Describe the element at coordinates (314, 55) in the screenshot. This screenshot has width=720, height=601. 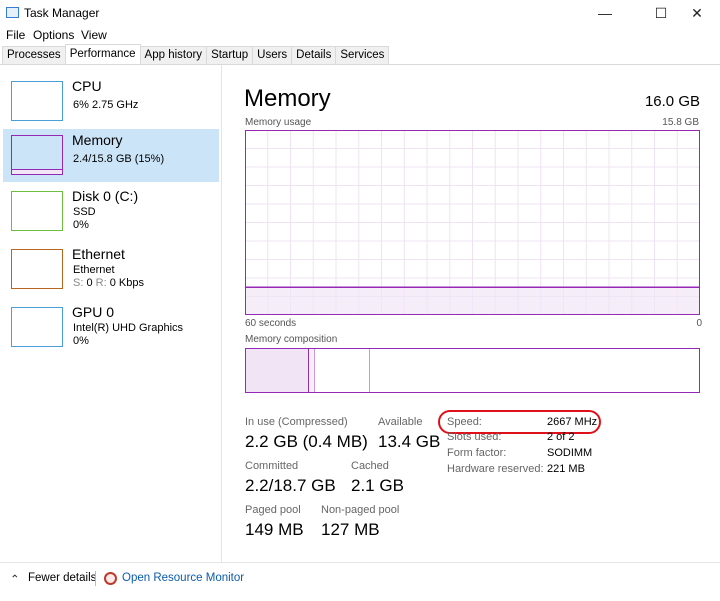
I see `tab-details: Details` at that location.